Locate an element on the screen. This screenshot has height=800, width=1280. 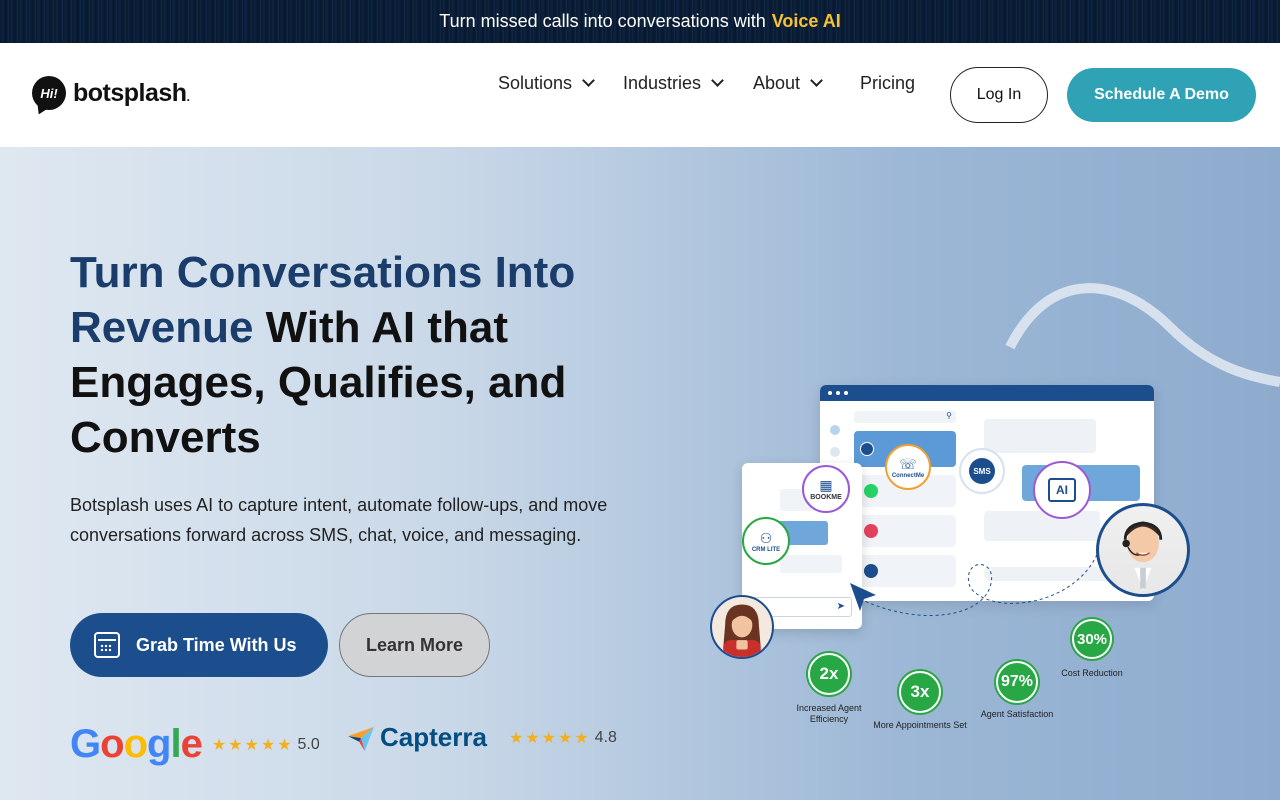
bookme-badge: ▦ BOOKME is located at coordinates (826, 489).